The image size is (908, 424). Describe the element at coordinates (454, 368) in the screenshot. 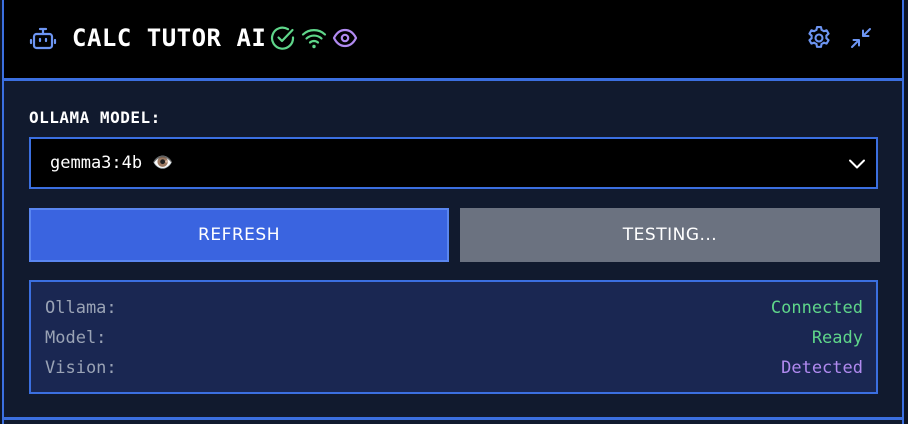

I see `status-row-vision: Vision: Detected` at that location.